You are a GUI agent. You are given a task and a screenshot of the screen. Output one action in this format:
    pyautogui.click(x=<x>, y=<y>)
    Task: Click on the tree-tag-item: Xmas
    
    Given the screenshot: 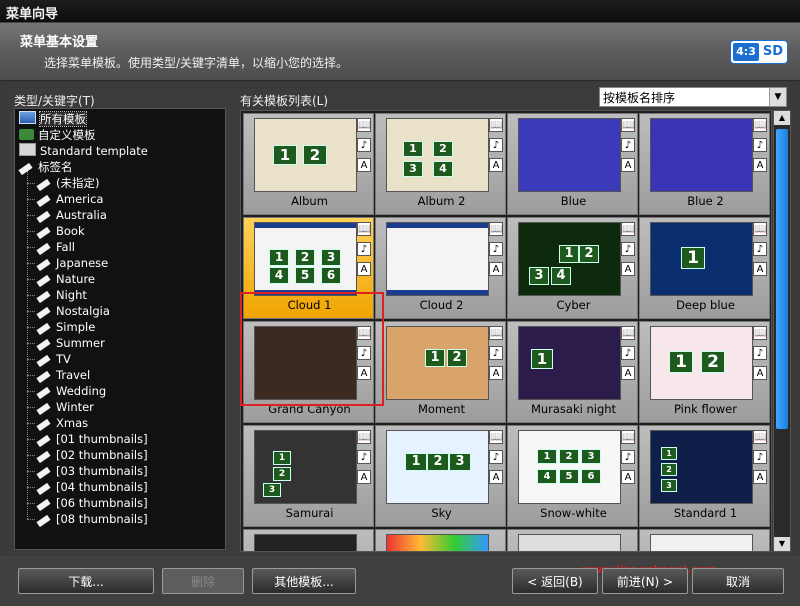 What is the action you would take?
    pyautogui.click(x=62, y=423)
    